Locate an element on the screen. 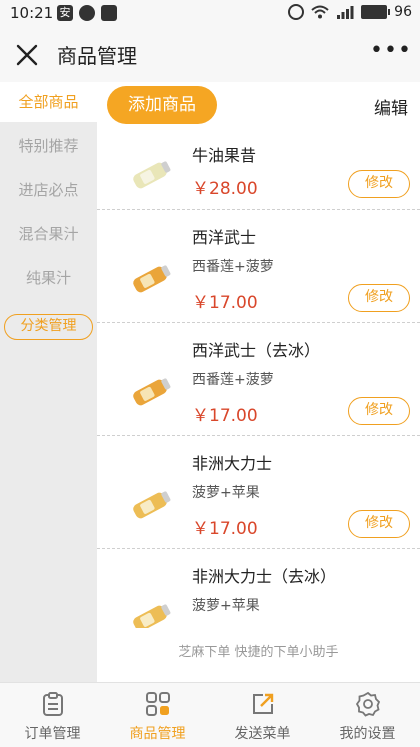 Image resolution: width=420 pixels, height=747 pixels. sidebar-item-pure-juice: 纯果汁 is located at coordinates (48, 278).